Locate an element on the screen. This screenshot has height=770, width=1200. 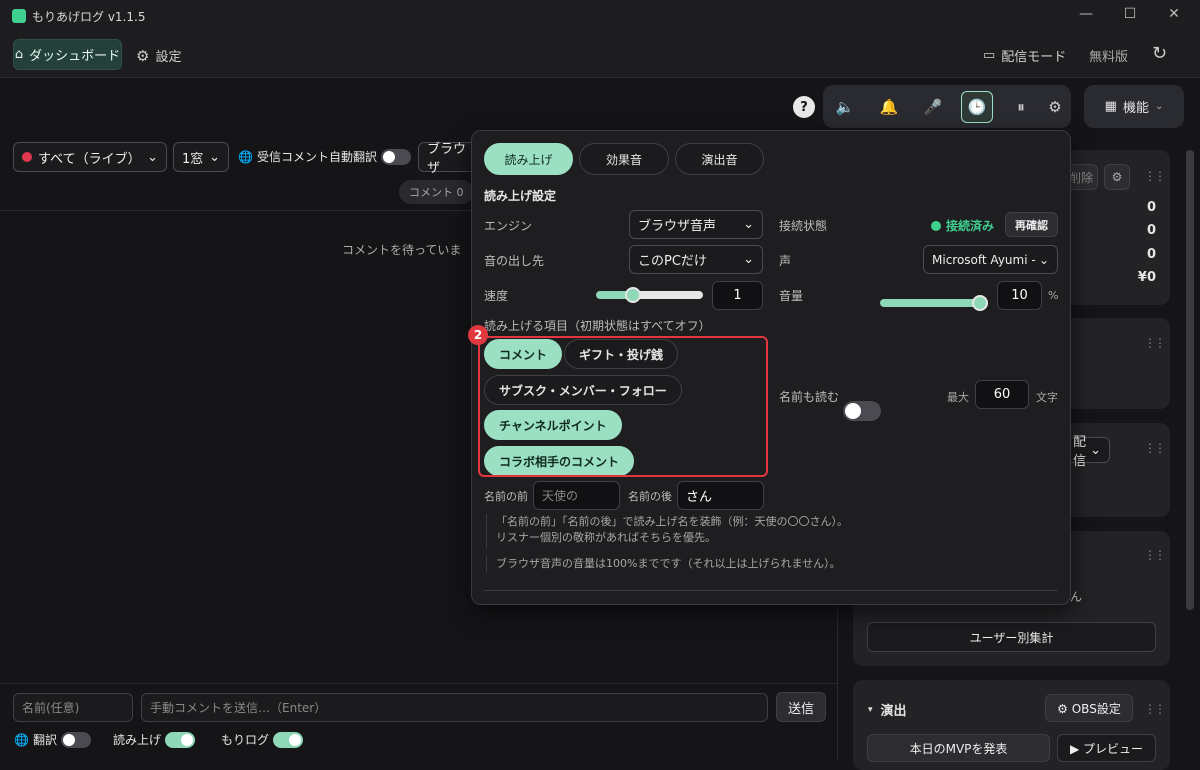
manual-comment-input: 手動コメントを送信…（Enter） is located at coordinates (454, 707).